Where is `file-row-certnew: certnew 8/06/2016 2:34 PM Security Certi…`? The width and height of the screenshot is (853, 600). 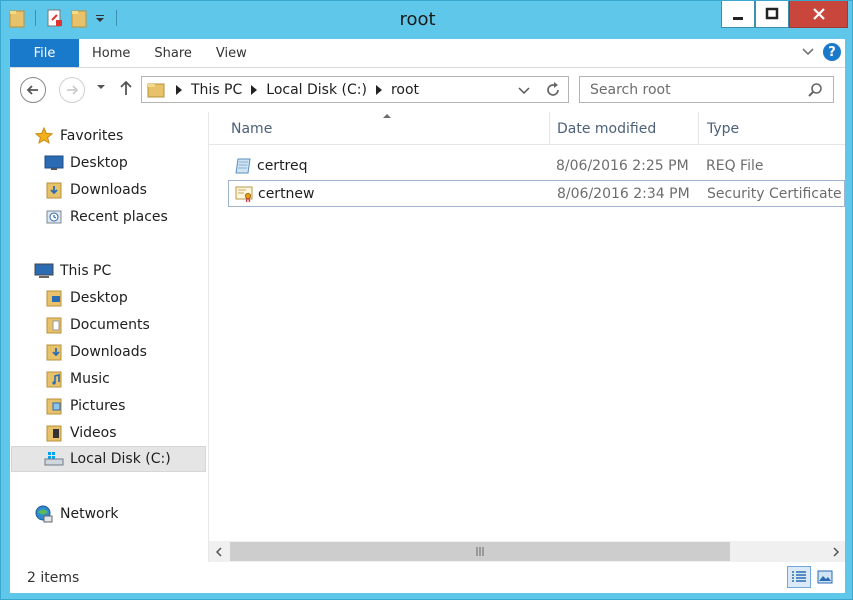 file-row-certnew: certnew 8/06/2016 2:34 PM Security Certi… is located at coordinates (536, 193).